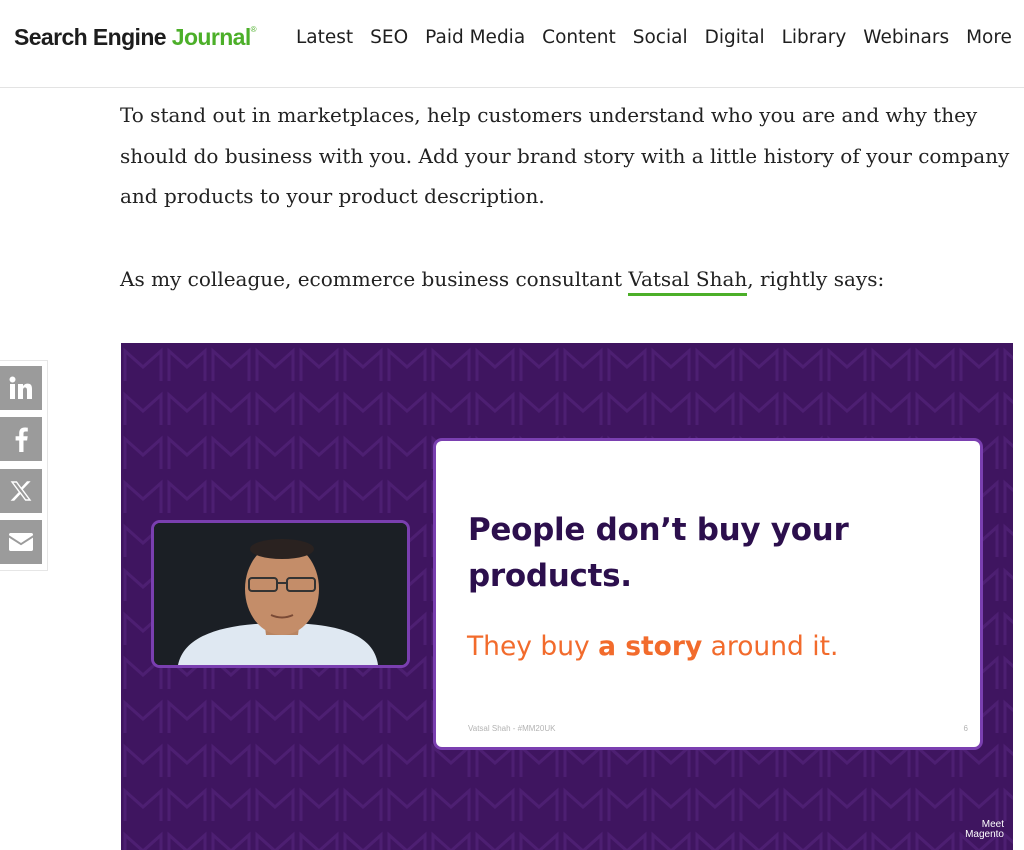 Image resolution: width=1024 pixels, height=850 pixels. I want to click on x-icon, so click(21, 491).